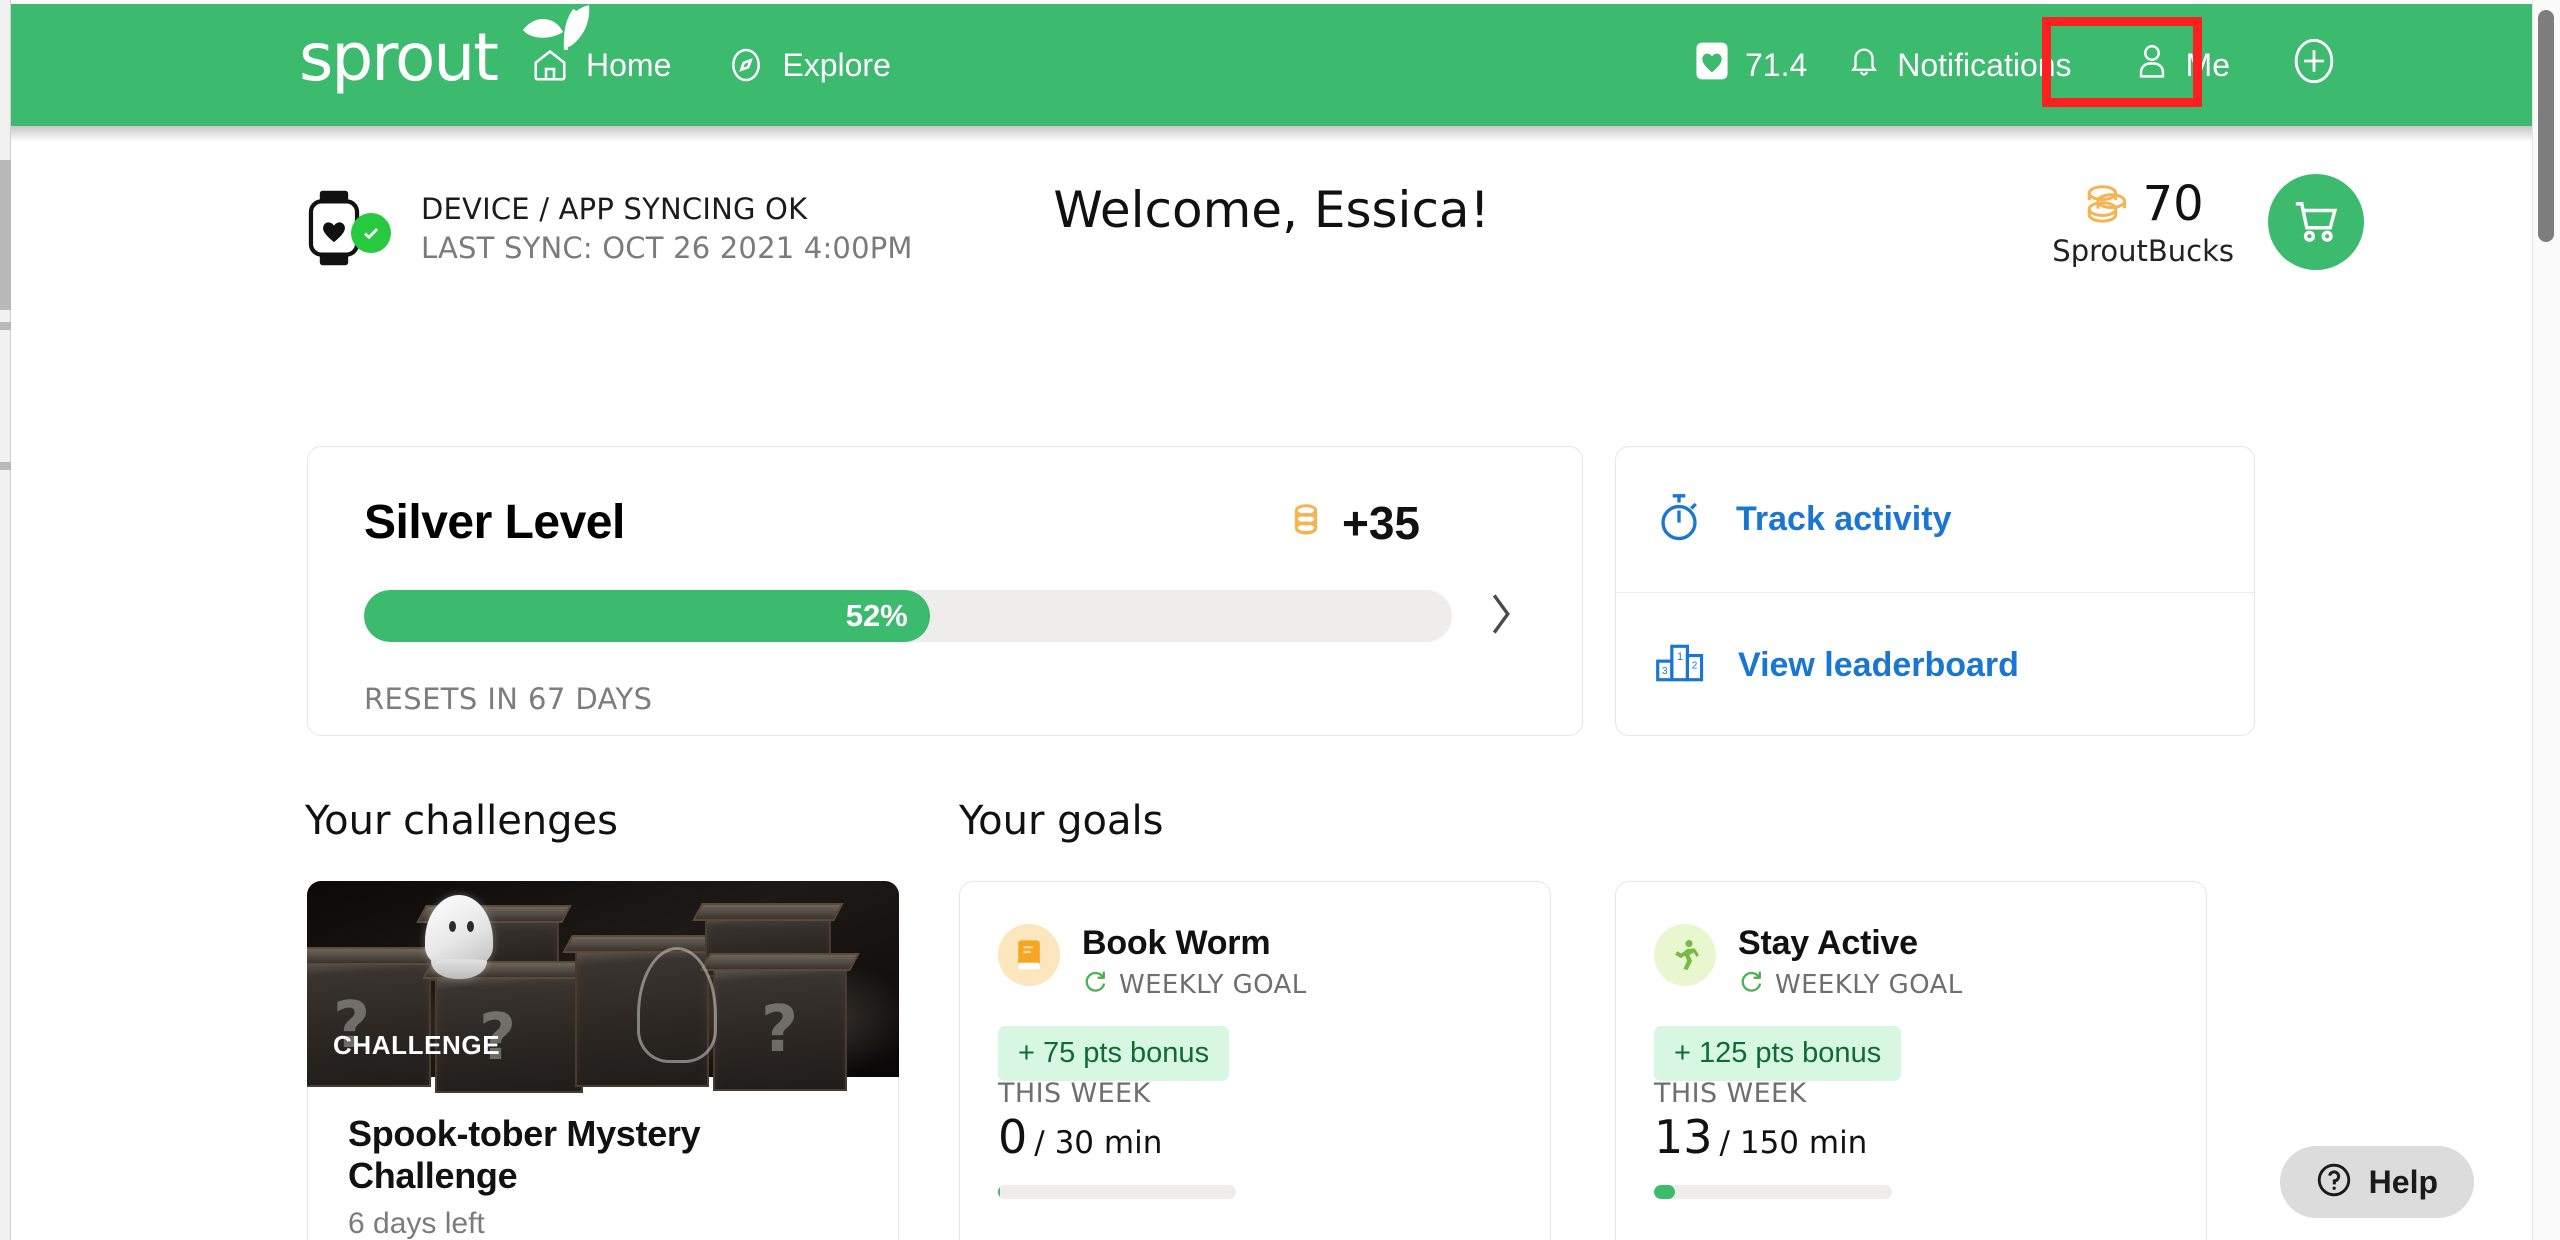  I want to click on challenge-card: ? ? ? ?, so click(603, 1060).